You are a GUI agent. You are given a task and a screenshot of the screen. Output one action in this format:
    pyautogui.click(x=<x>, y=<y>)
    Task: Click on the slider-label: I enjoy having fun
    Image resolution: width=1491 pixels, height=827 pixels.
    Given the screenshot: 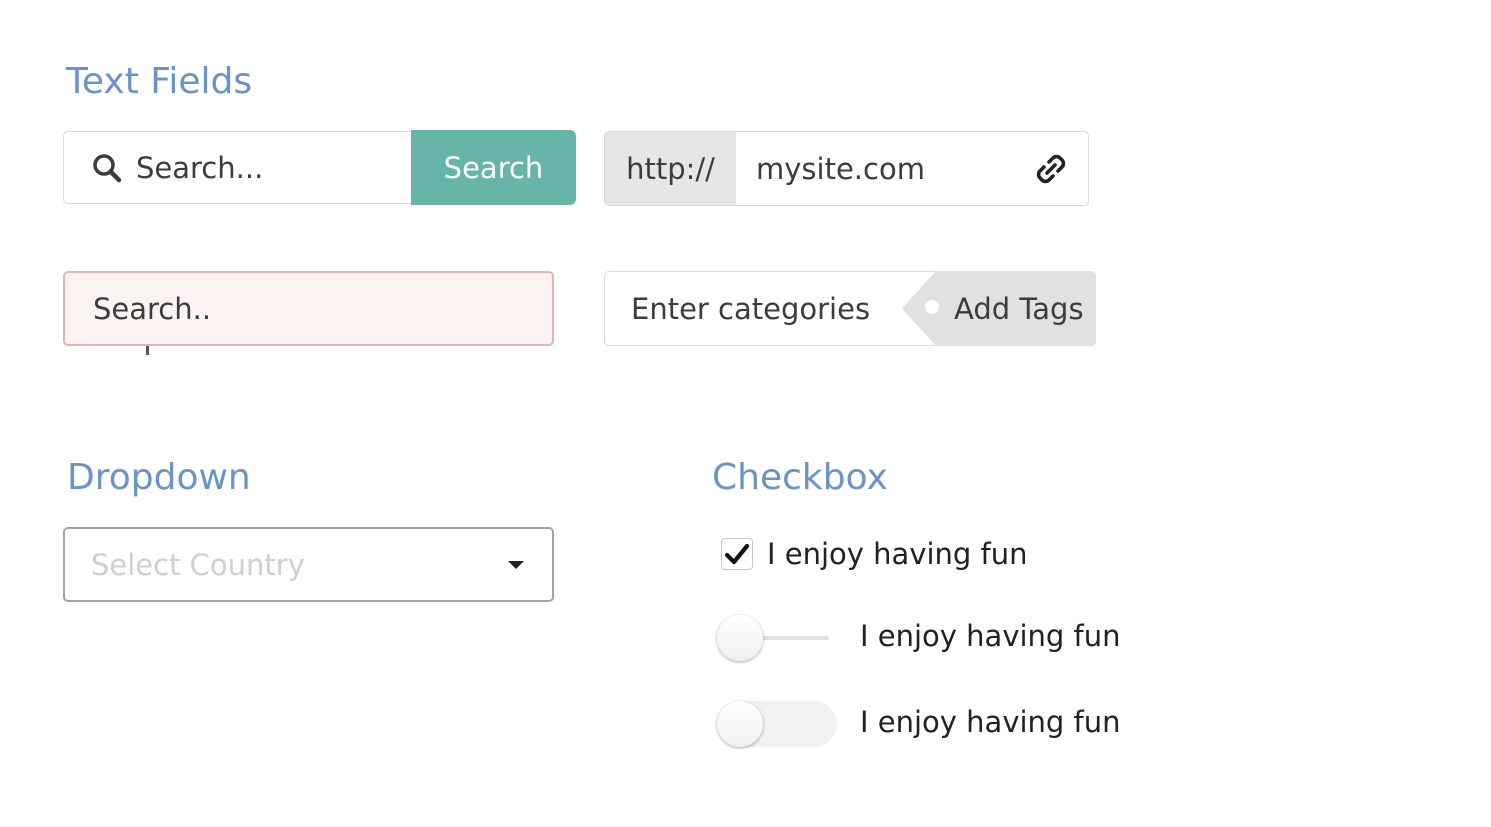 What is the action you would take?
    pyautogui.click(x=990, y=636)
    